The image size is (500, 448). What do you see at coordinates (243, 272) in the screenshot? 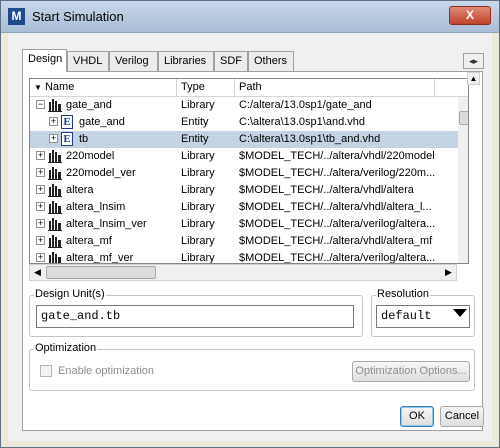
I see `horizontal-scrollbar: ◀ ▶` at bounding box center [243, 272].